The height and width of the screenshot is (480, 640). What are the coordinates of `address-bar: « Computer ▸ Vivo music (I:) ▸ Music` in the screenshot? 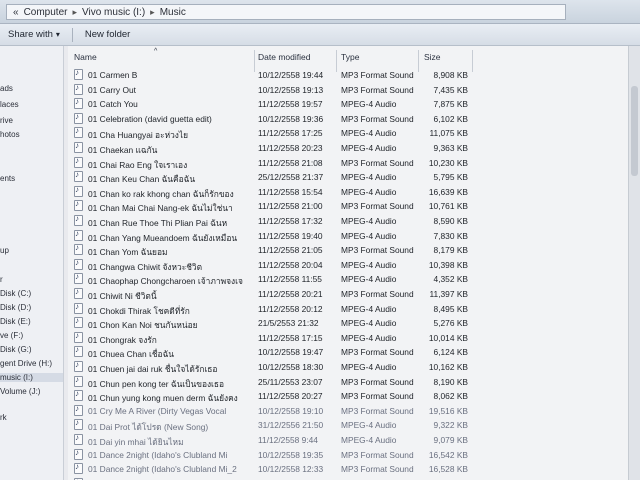 It's located at (320, 12).